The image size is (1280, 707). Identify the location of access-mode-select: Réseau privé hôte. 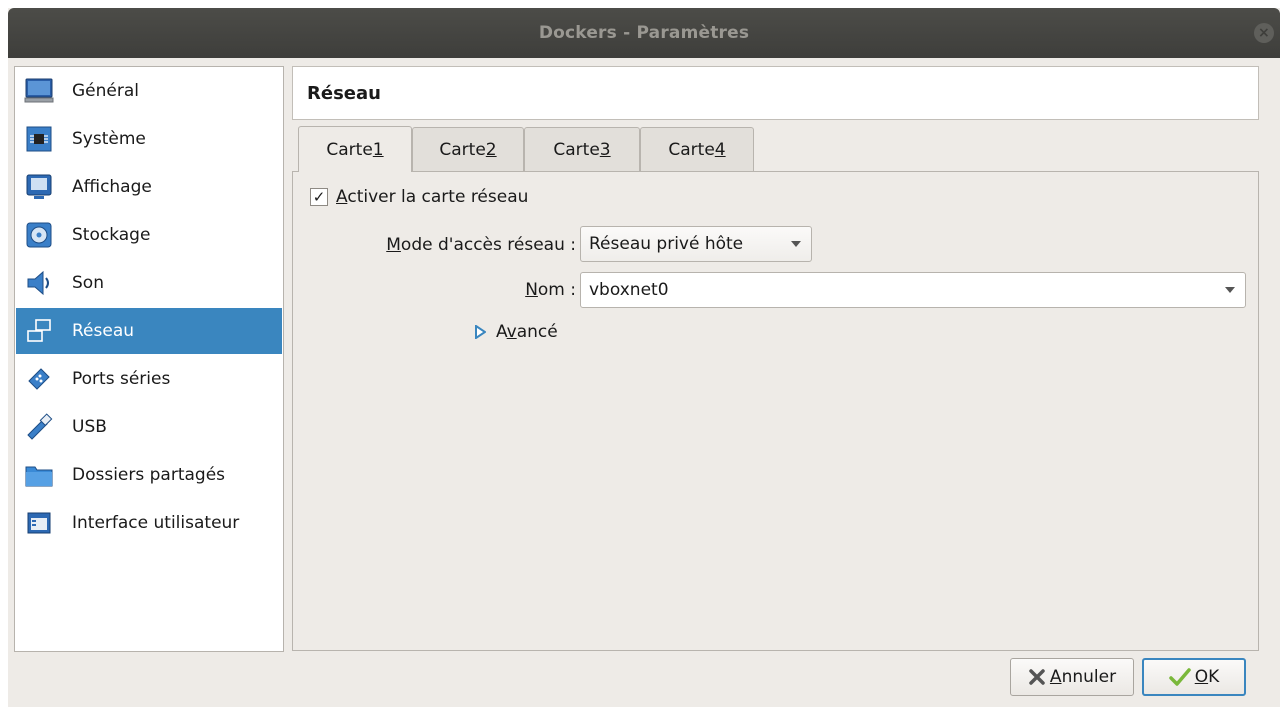
(696, 244).